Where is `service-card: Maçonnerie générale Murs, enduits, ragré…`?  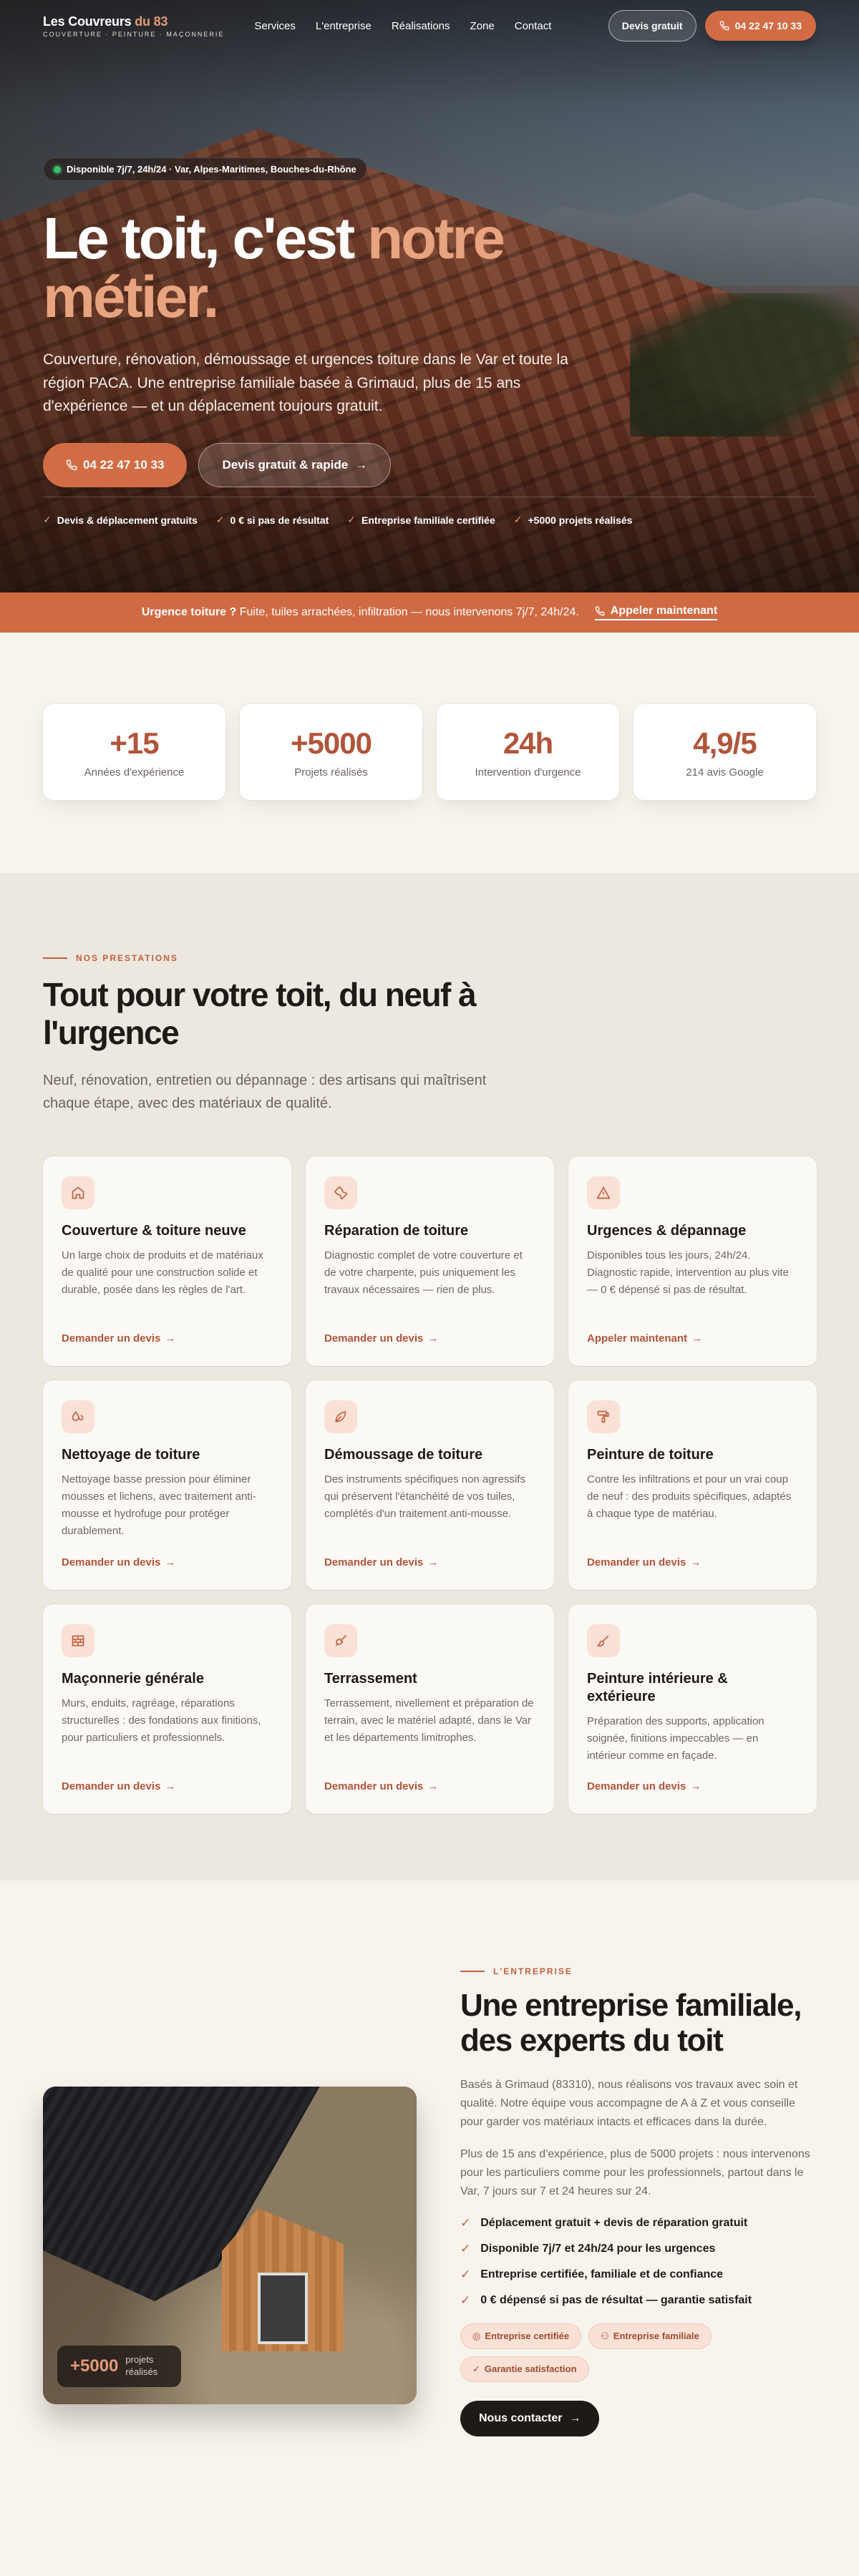 service-card: Maçonnerie générale Murs, enduits, ragré… is located at coordinates (167, 1709).